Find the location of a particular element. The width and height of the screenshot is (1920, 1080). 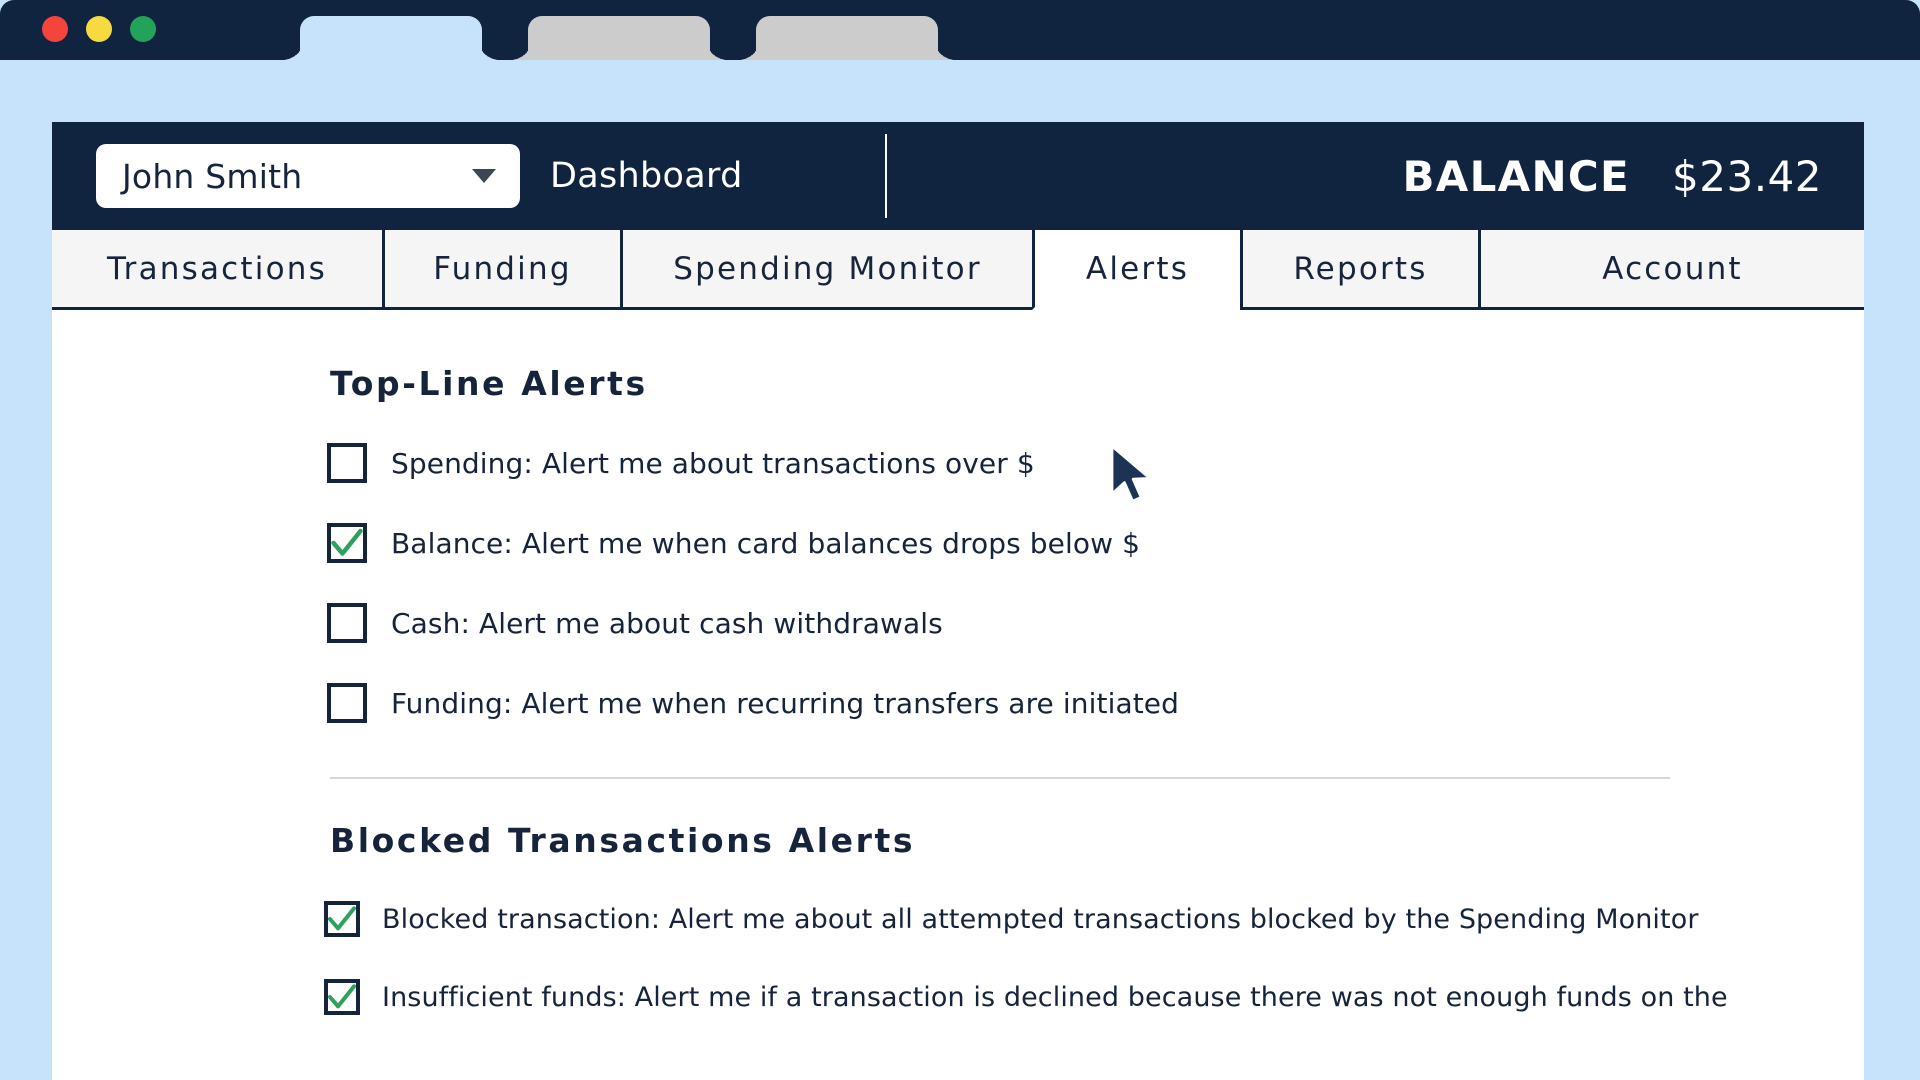

close-window-button is located at coordinates (55, 29).